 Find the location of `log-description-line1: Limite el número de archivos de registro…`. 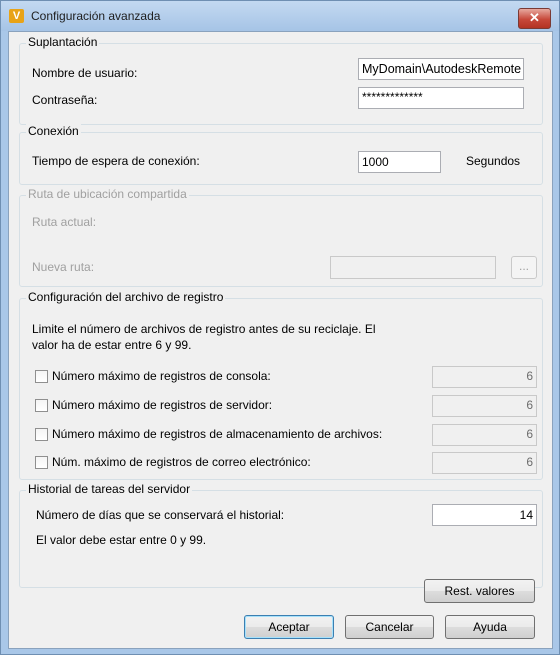

log-description-line1: Limite el número de archivos de registro… is located at coordinates (204, 329).